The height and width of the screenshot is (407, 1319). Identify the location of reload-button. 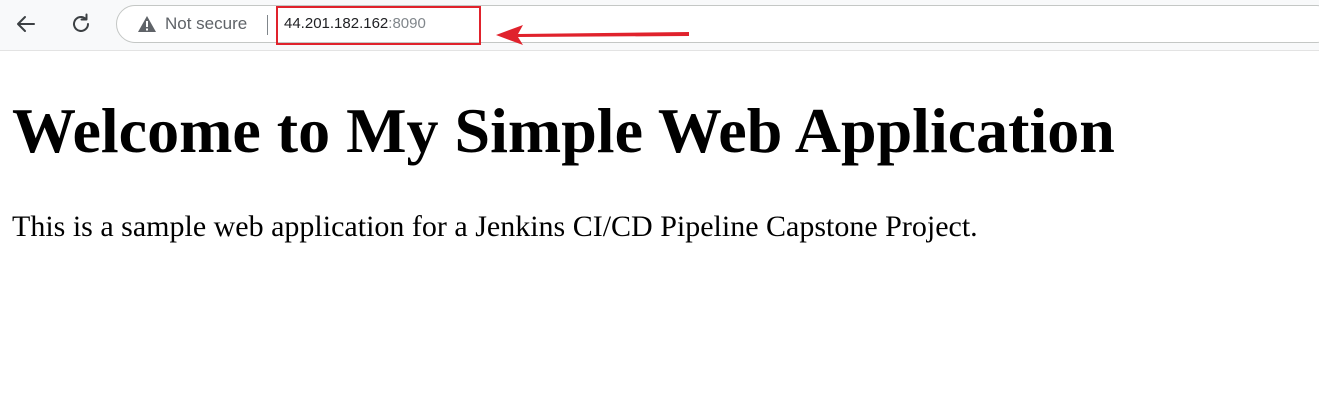
(81, 24).